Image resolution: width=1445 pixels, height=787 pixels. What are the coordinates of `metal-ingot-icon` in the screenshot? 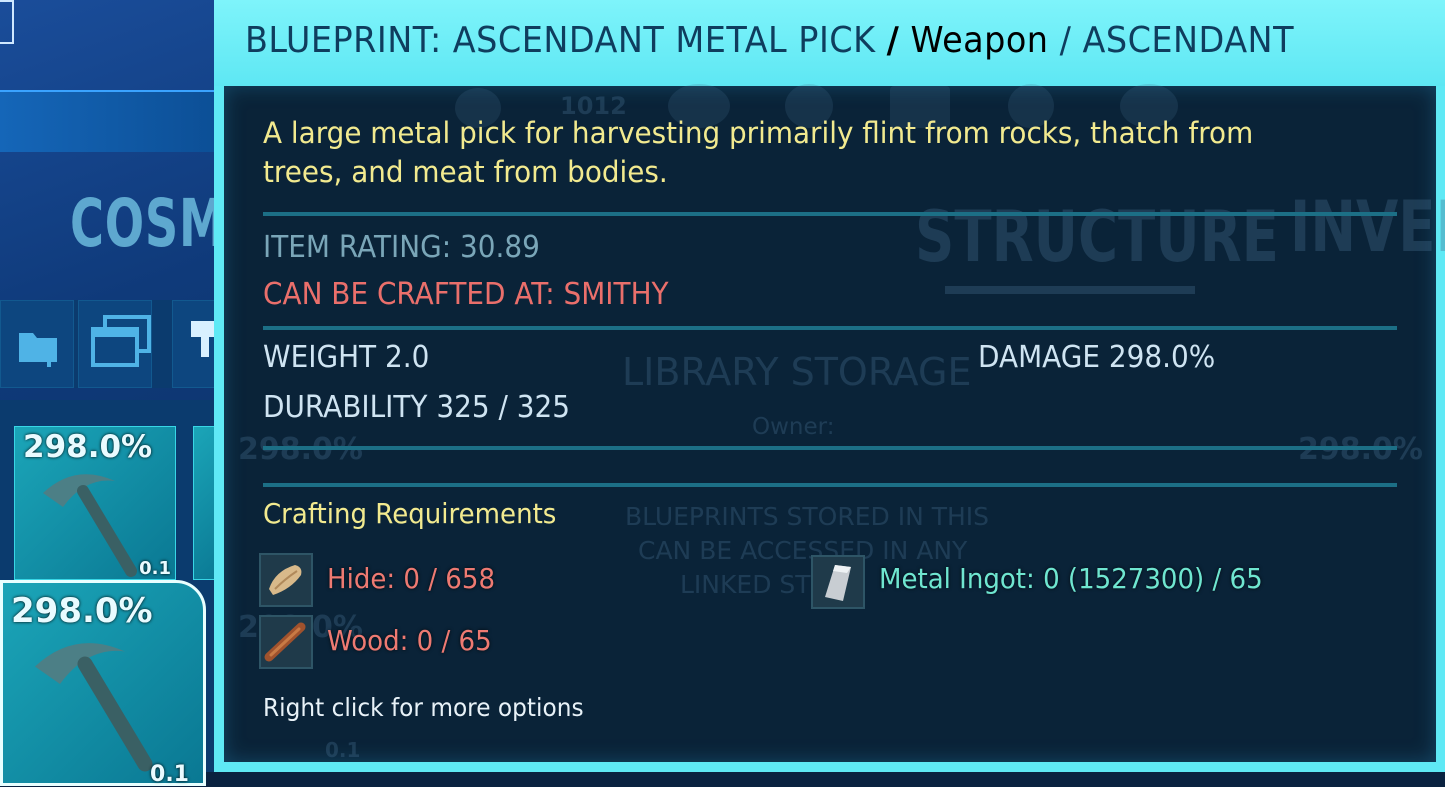 It's located at (838, 582).